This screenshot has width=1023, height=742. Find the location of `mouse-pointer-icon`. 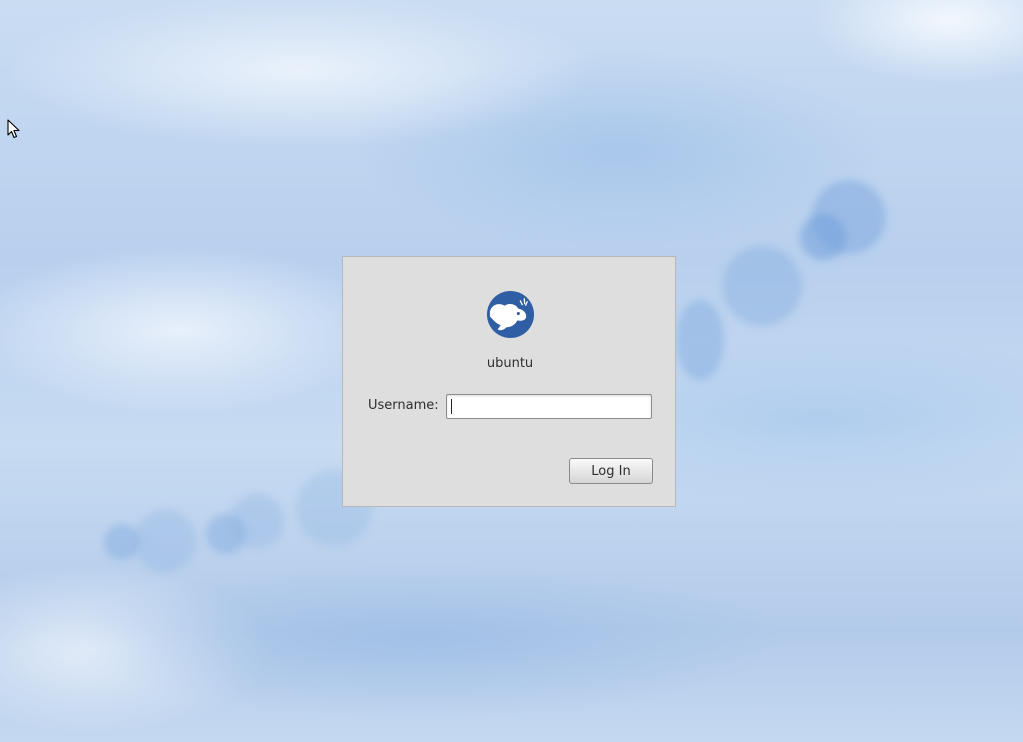

mouse-pointer-icon is located at coordinates (13, 129).